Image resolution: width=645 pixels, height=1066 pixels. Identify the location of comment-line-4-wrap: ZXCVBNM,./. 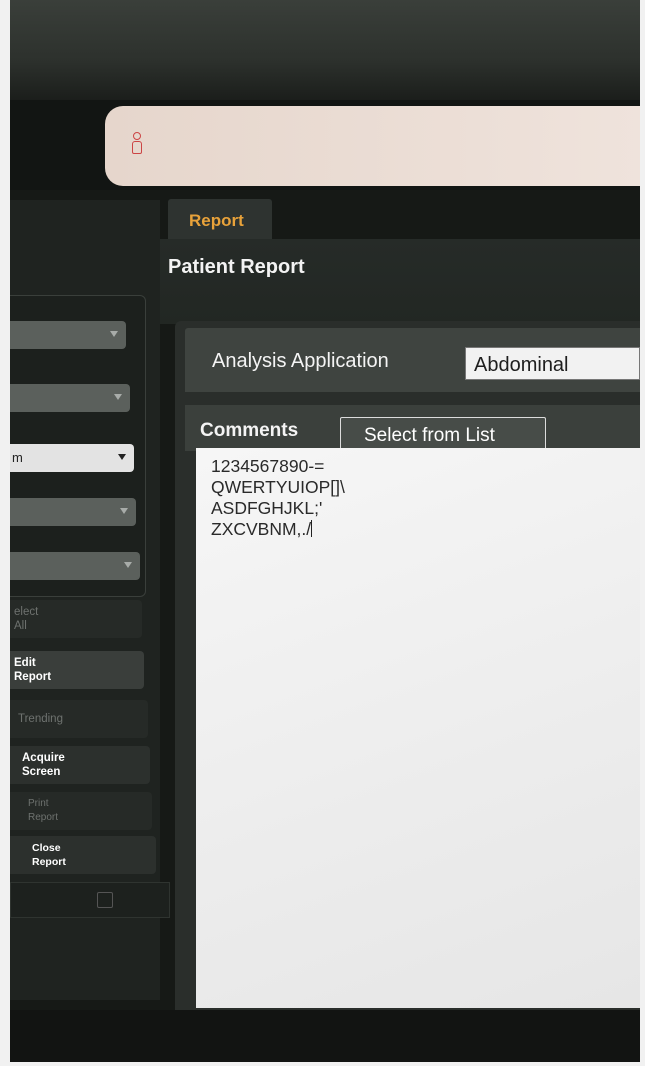
(262, 529).